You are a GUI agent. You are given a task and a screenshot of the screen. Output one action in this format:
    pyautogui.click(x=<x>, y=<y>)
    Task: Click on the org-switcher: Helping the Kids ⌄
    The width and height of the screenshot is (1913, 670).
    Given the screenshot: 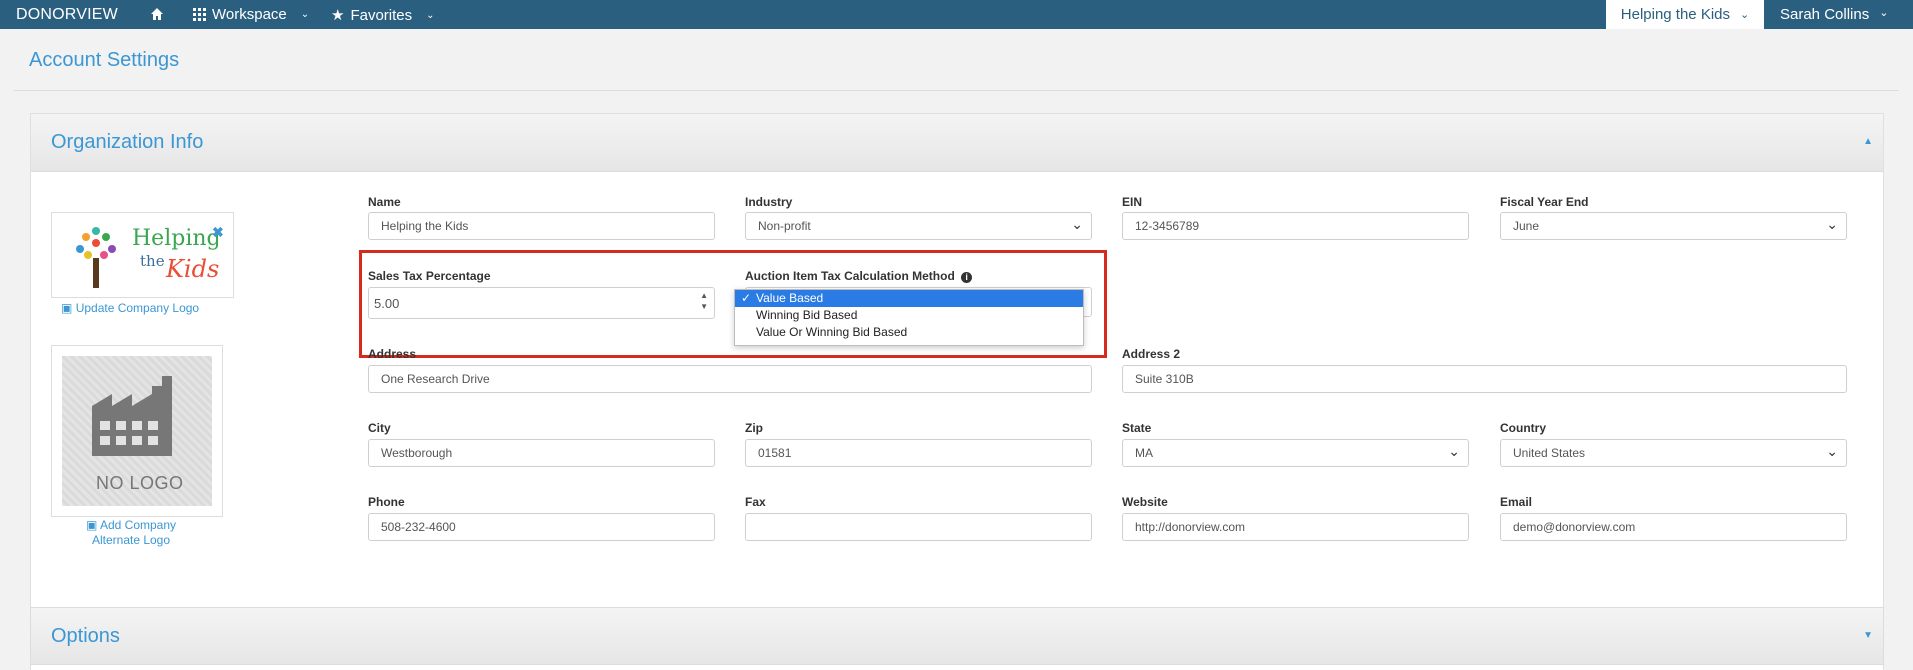 What is the action you would take?
    pyautogui.click(x=1685, y=14)
    